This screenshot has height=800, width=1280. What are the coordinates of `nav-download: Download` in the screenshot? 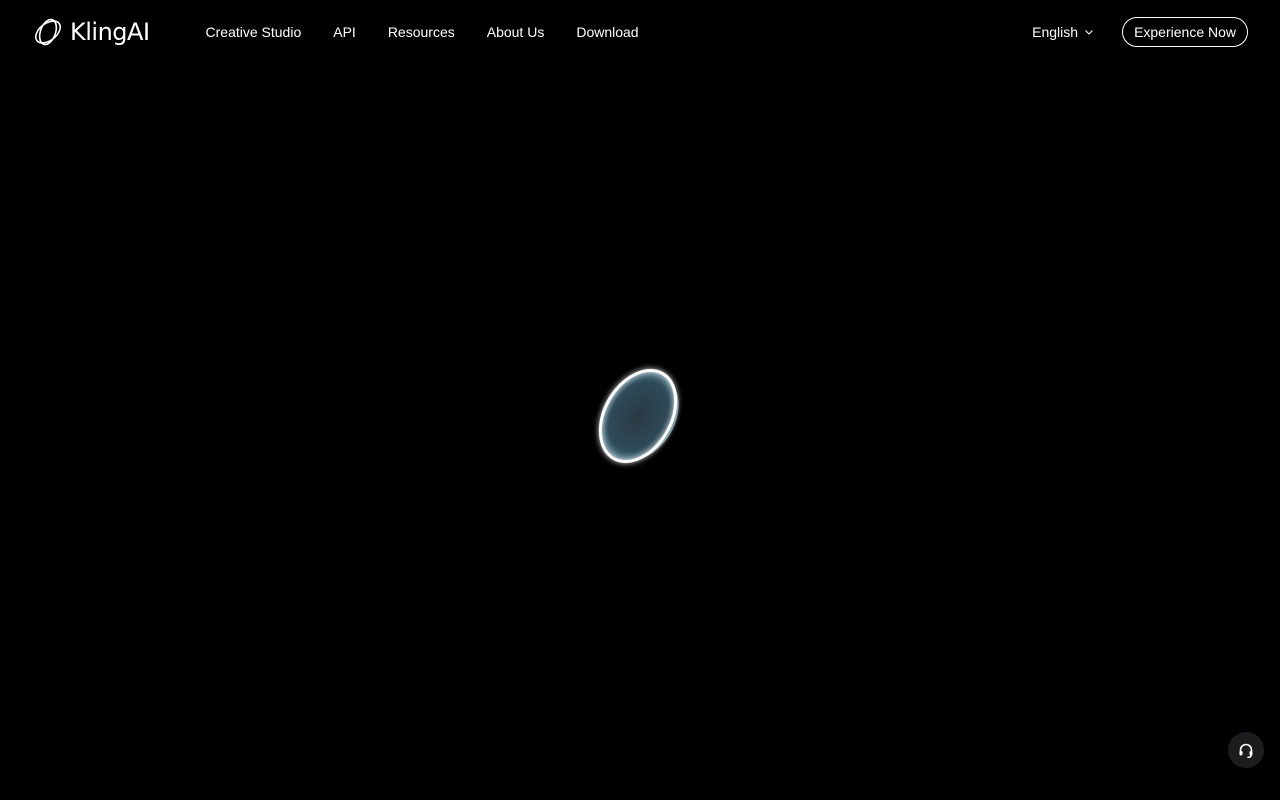 It's located at (607, 32).